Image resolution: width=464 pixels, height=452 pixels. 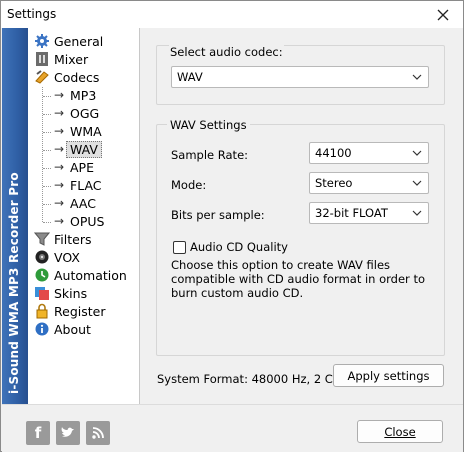 I want to click on wav-settings-title: WAV Settings, so click(x=208, y=125).